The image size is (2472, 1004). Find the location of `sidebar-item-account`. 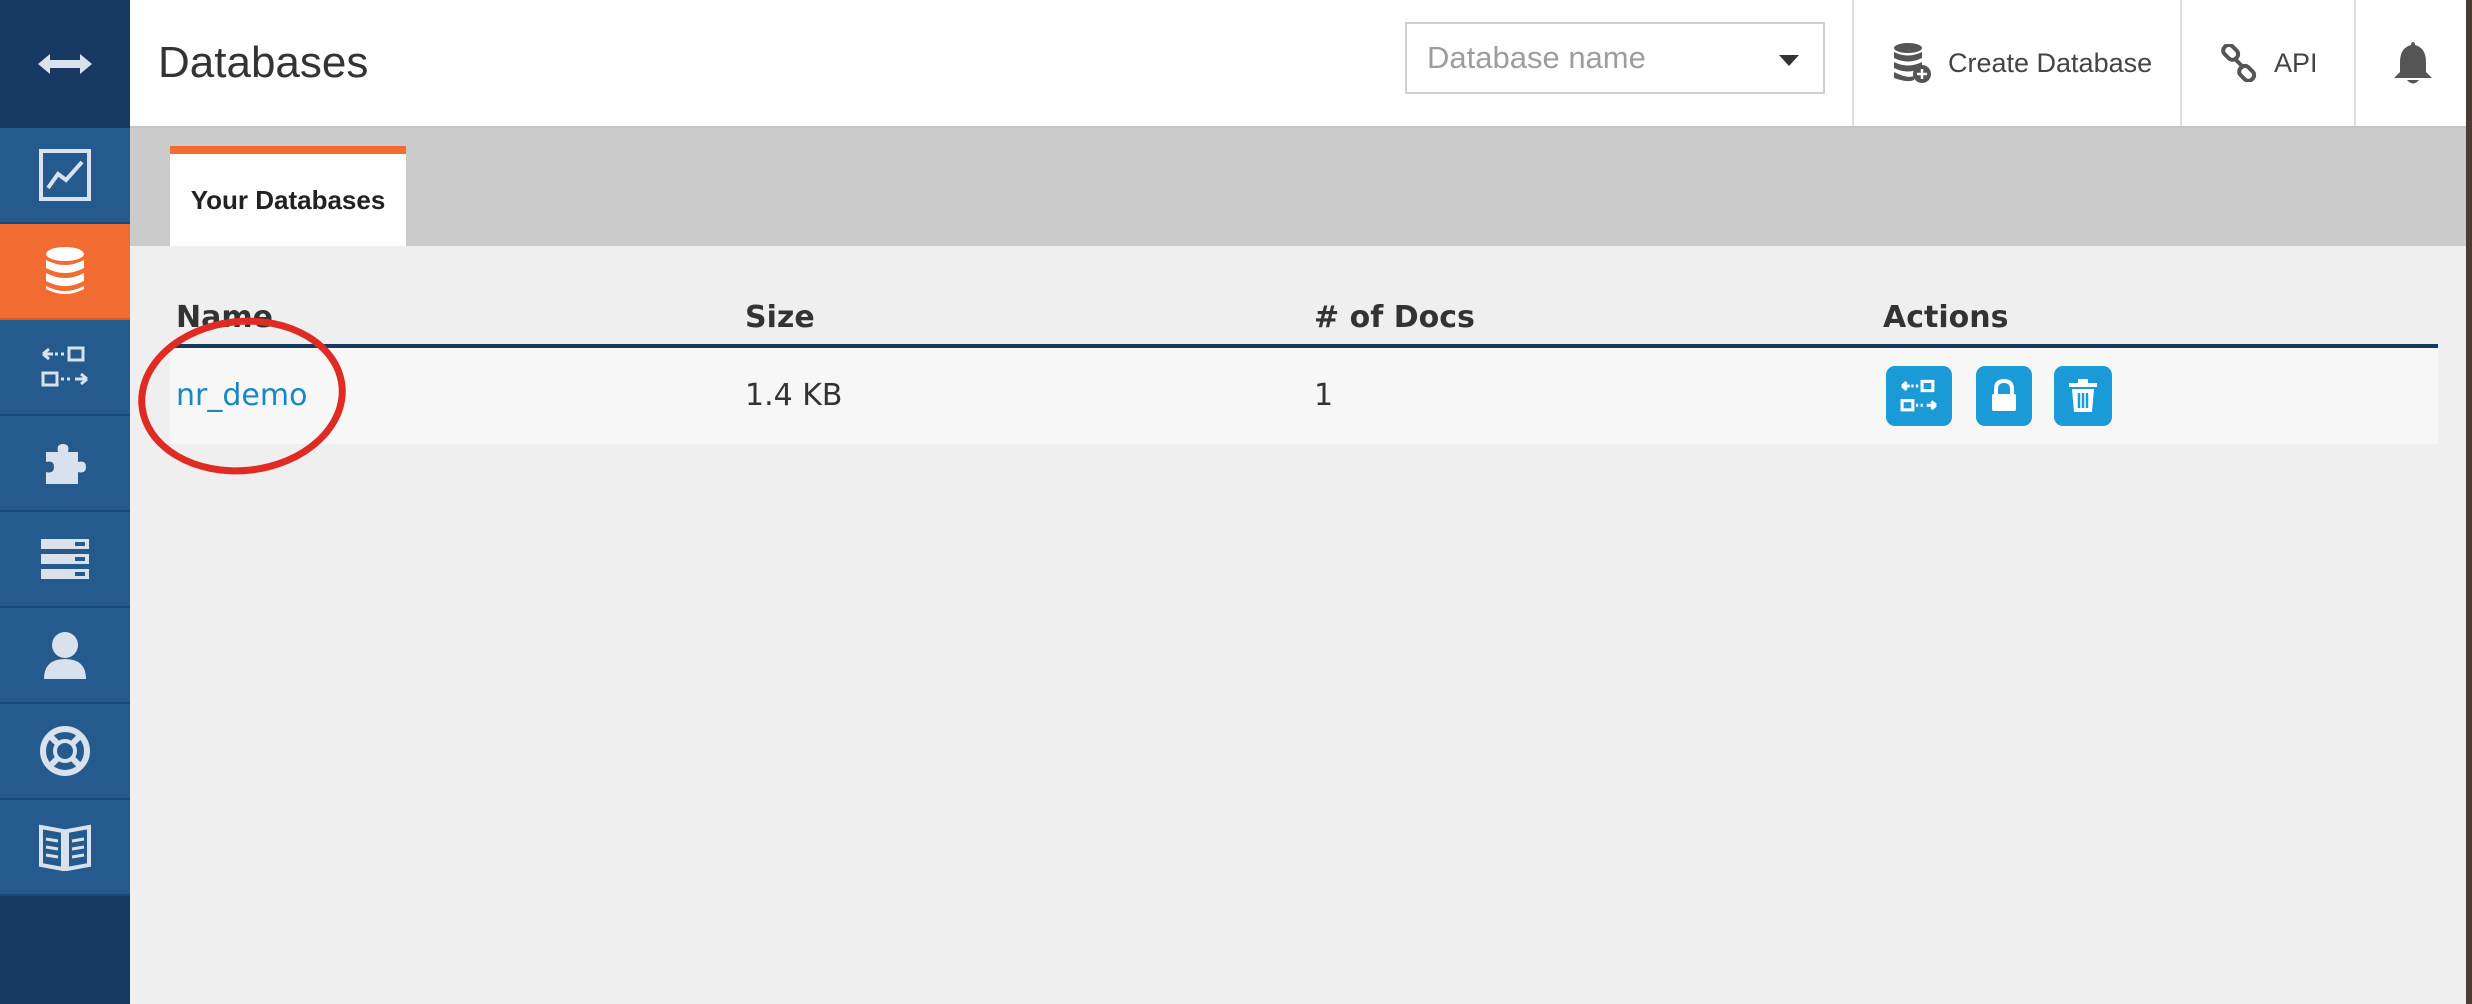

sidebar-item-account is located at coordinates (65, 656).